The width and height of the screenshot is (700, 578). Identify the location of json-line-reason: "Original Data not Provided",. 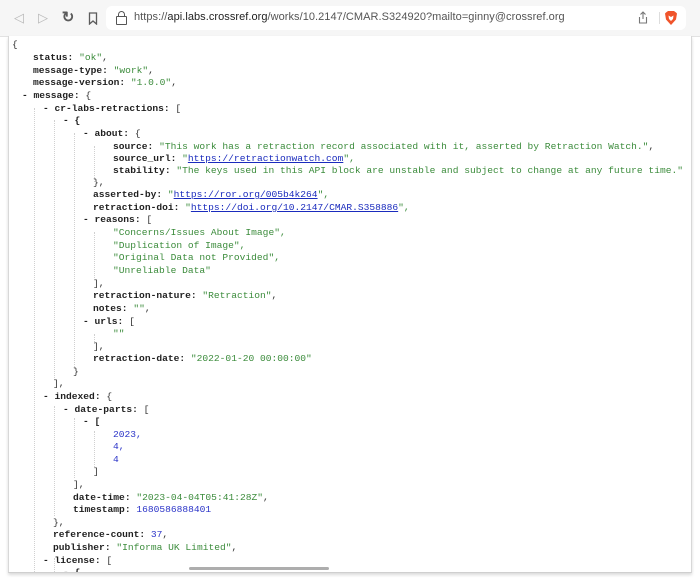
(196, 257).